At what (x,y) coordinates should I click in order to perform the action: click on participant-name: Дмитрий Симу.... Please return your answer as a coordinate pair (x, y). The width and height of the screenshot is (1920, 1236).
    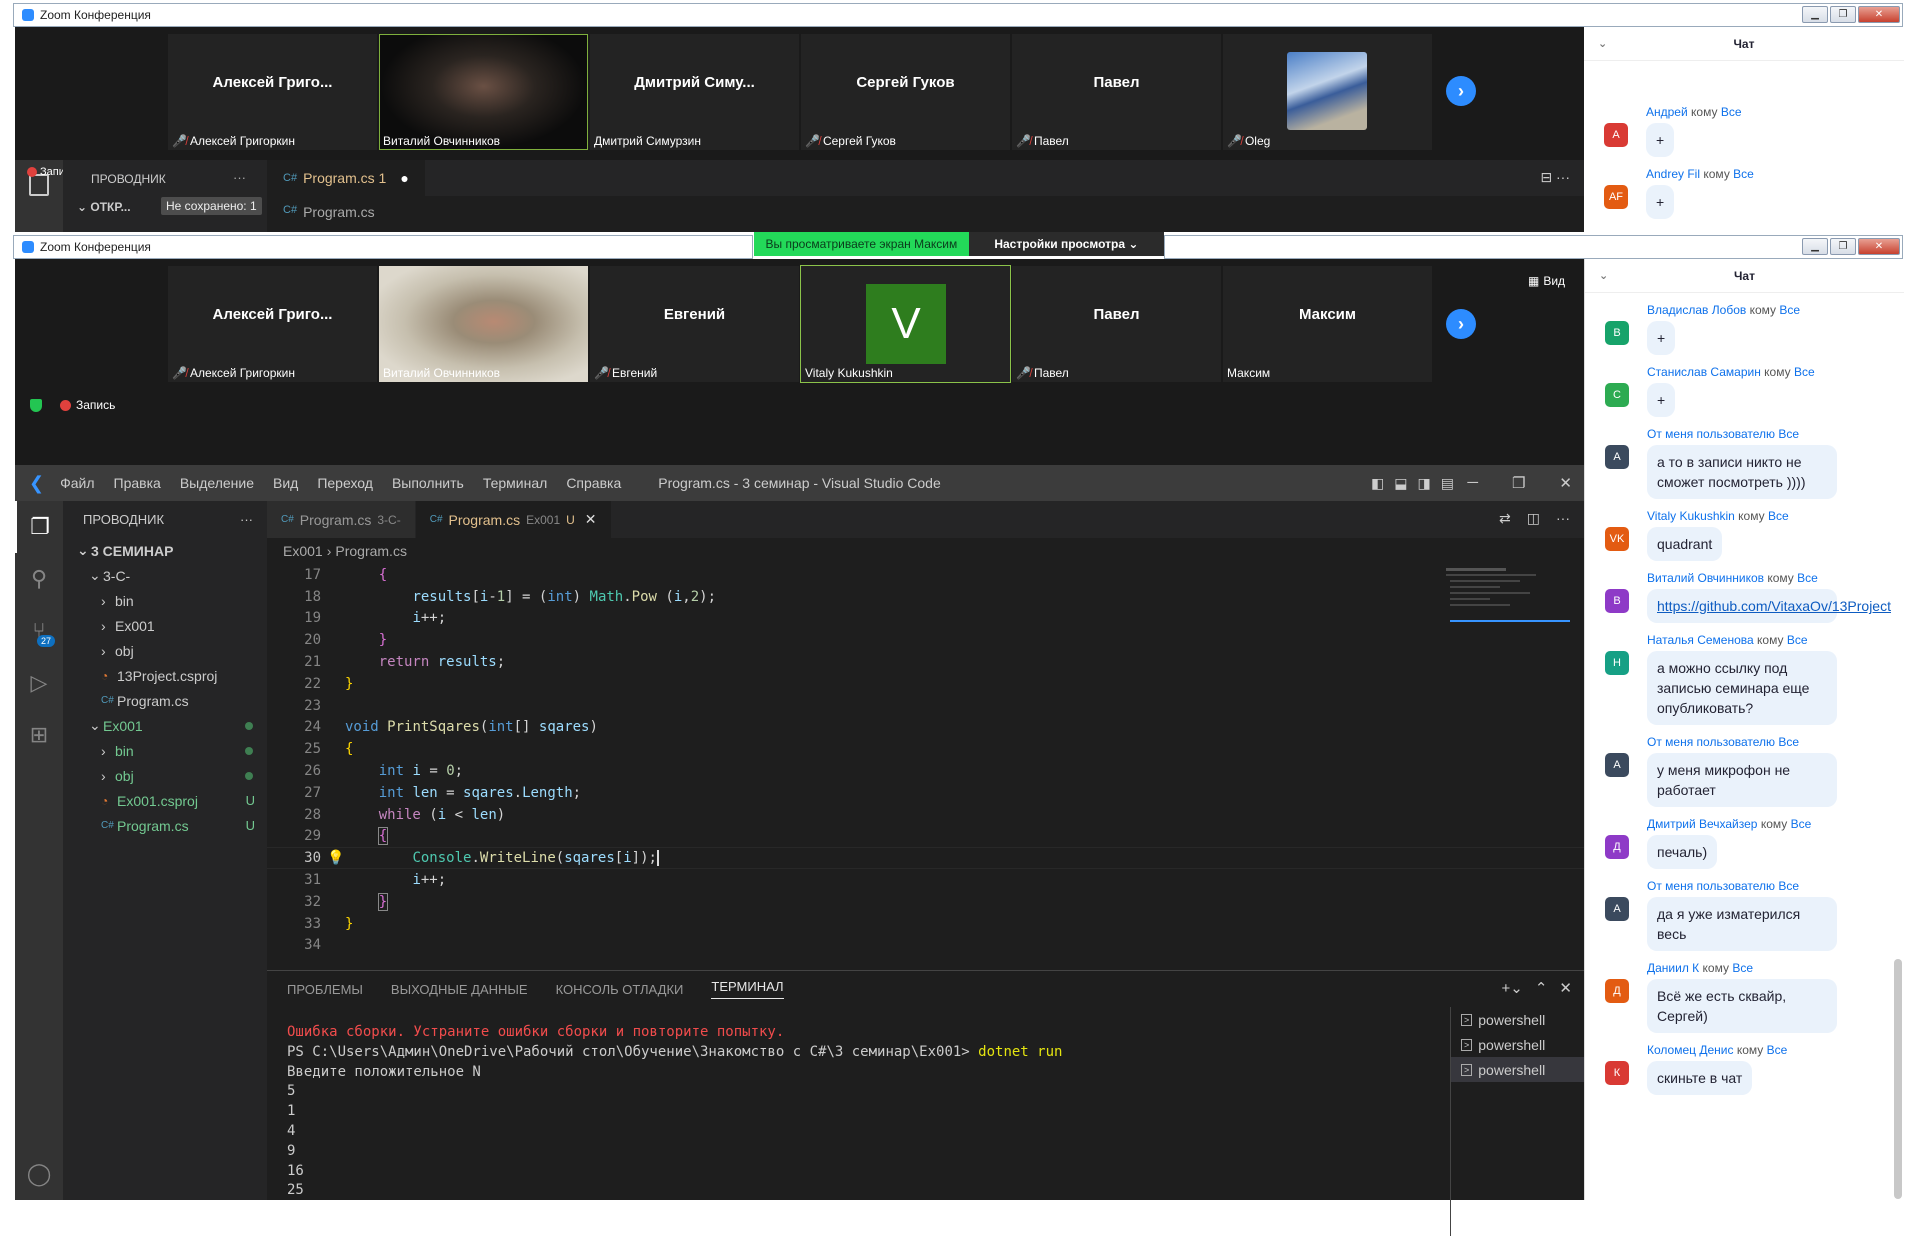
    Looking at the image, I should click on (694, 82).